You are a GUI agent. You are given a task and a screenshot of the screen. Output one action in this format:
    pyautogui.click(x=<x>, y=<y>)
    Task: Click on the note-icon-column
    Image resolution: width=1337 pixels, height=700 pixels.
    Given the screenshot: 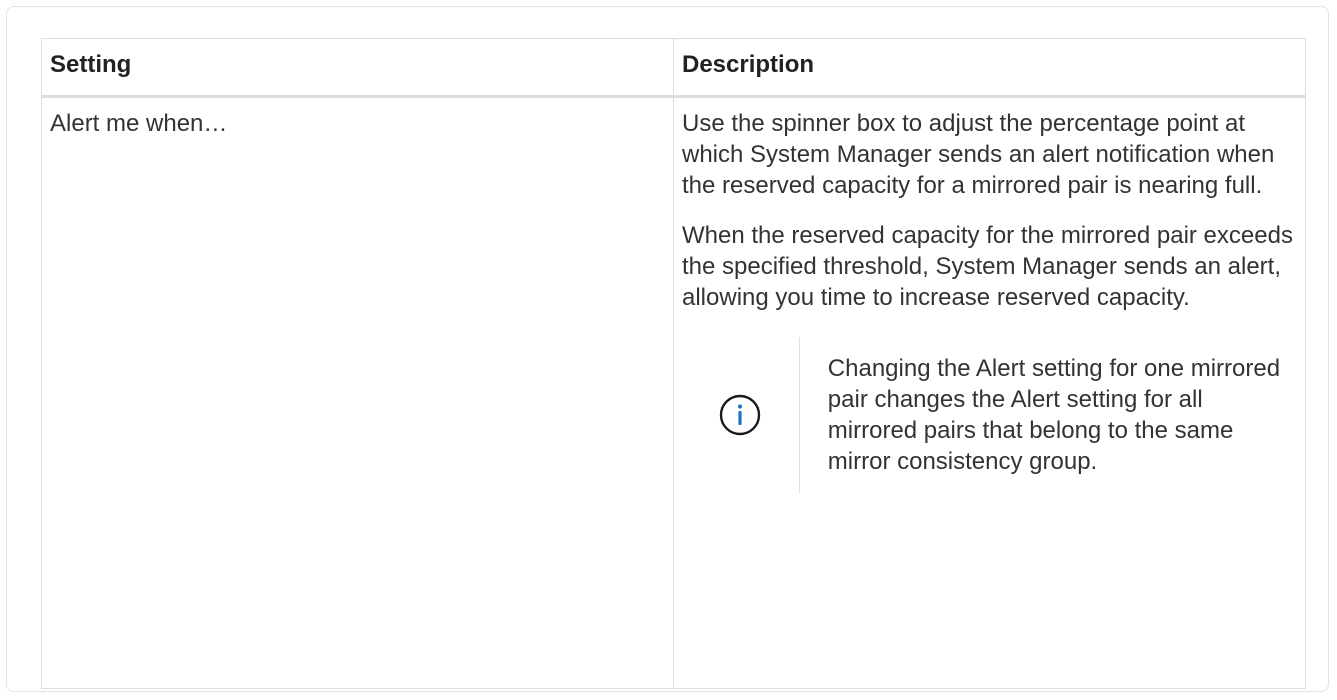 What is the action you would take?
    pyautogui.click(x=741, y=415)
    